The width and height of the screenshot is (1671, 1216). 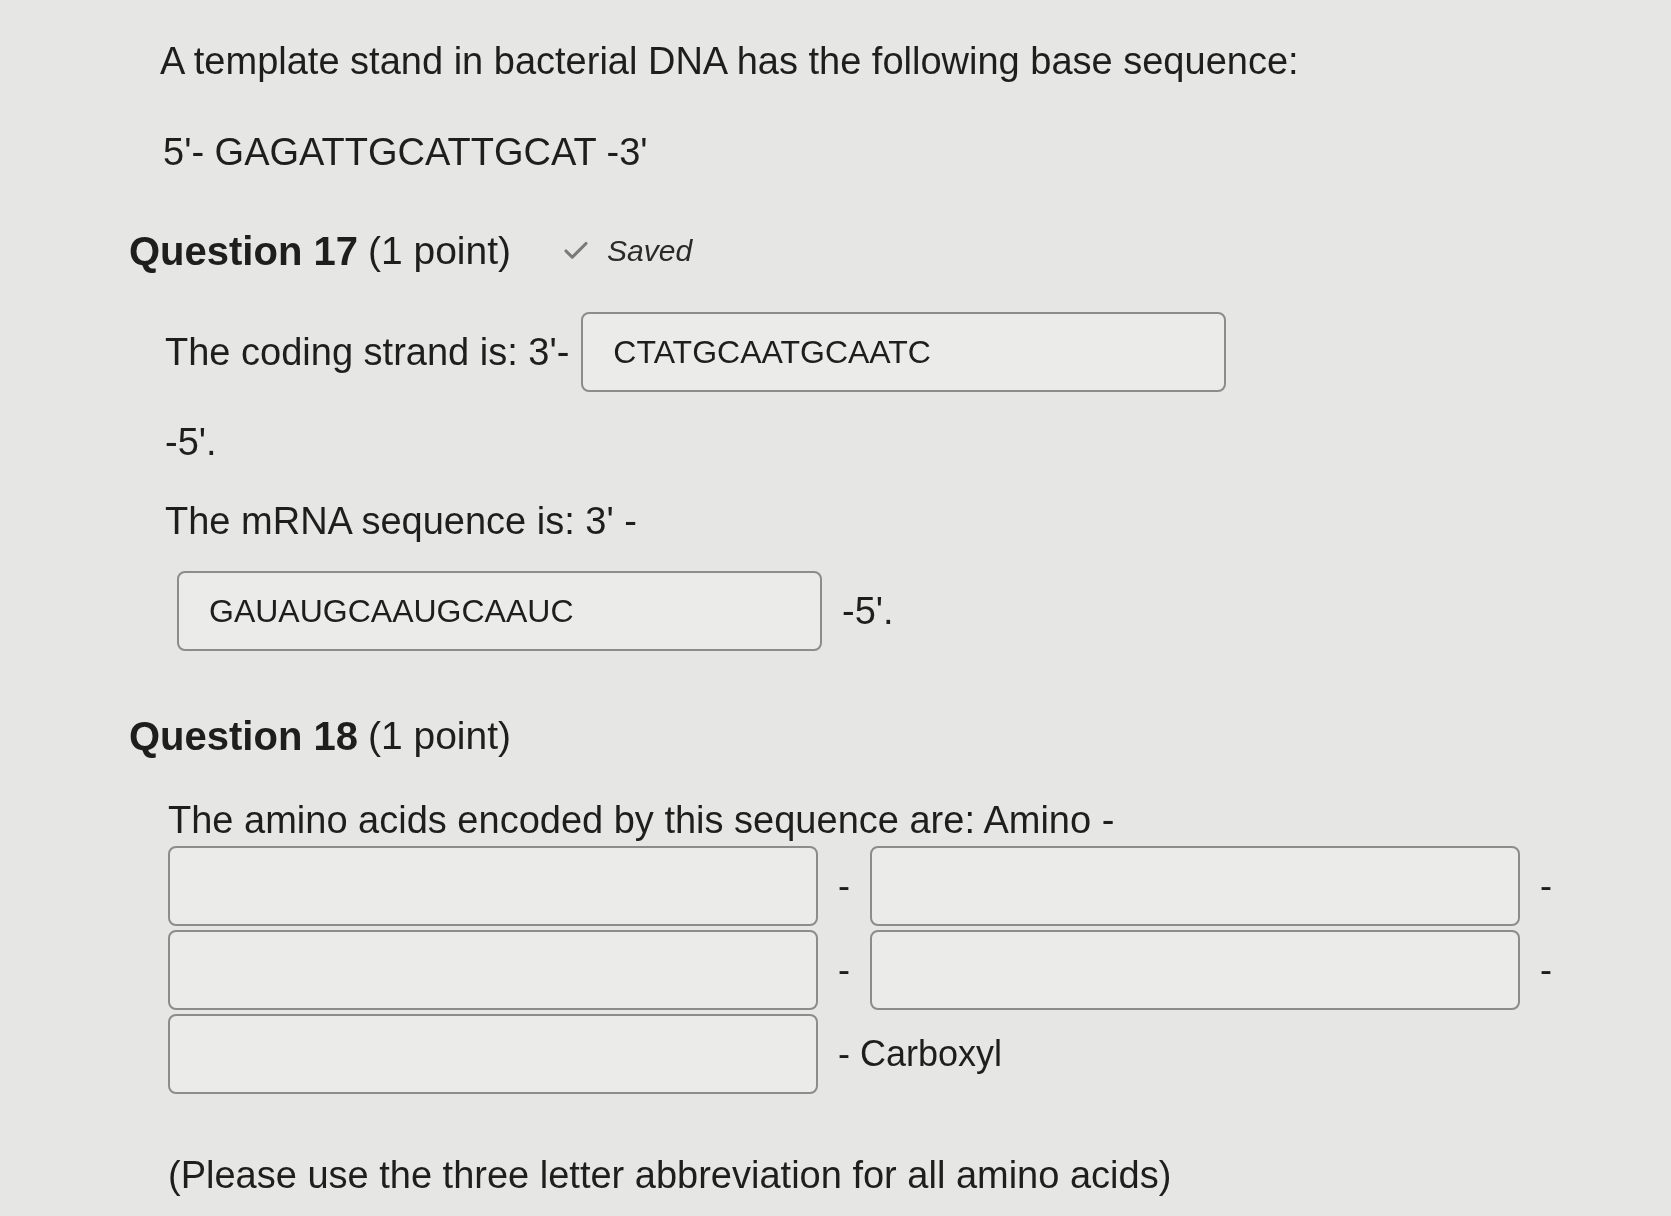 What do you see at coordinates (243, 251) in the screenshot?
I see `question-title: Question 17` at bounding box center [243, 251].